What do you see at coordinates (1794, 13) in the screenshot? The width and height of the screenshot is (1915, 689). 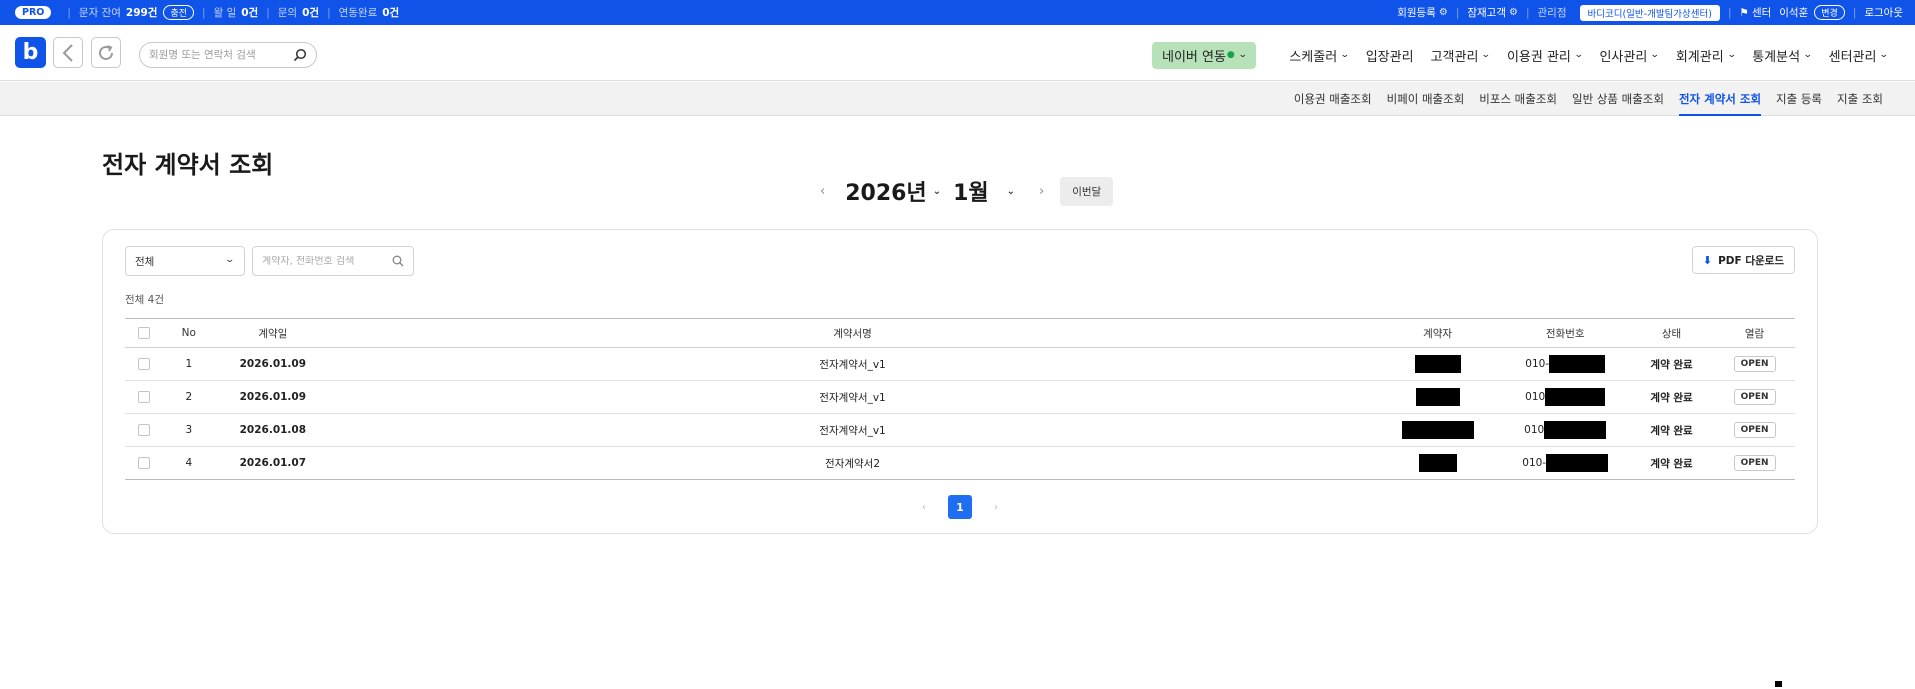 I see `user-name: 이석훈` at bounding box center [1794, 13].